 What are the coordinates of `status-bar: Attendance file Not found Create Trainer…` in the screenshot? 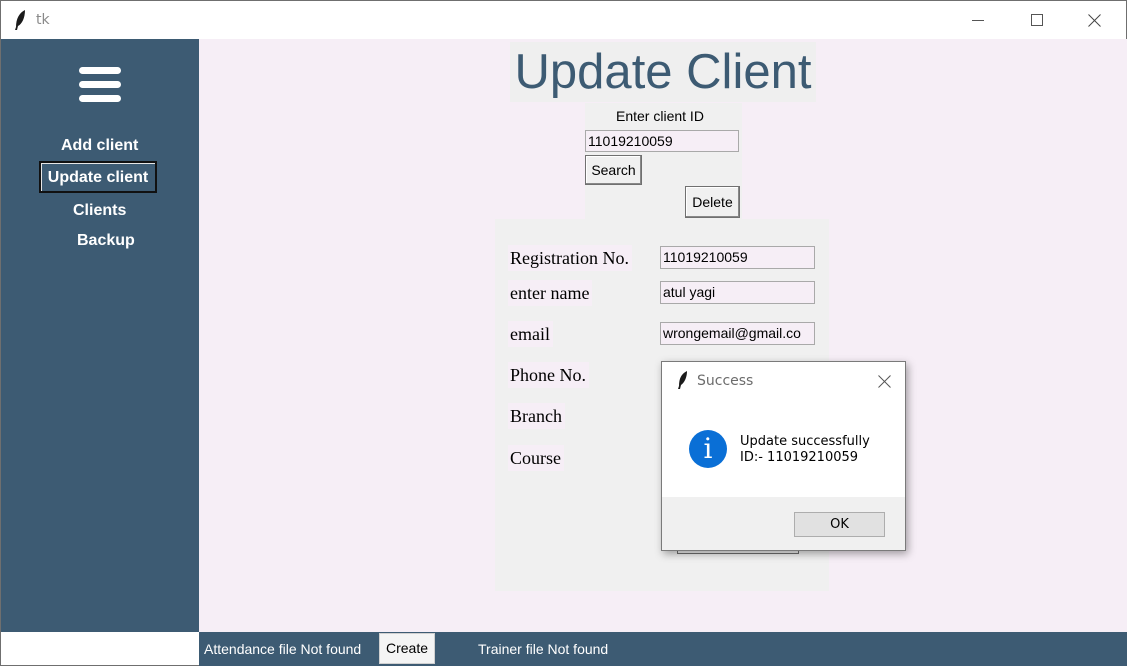 It's located at (663, 649).